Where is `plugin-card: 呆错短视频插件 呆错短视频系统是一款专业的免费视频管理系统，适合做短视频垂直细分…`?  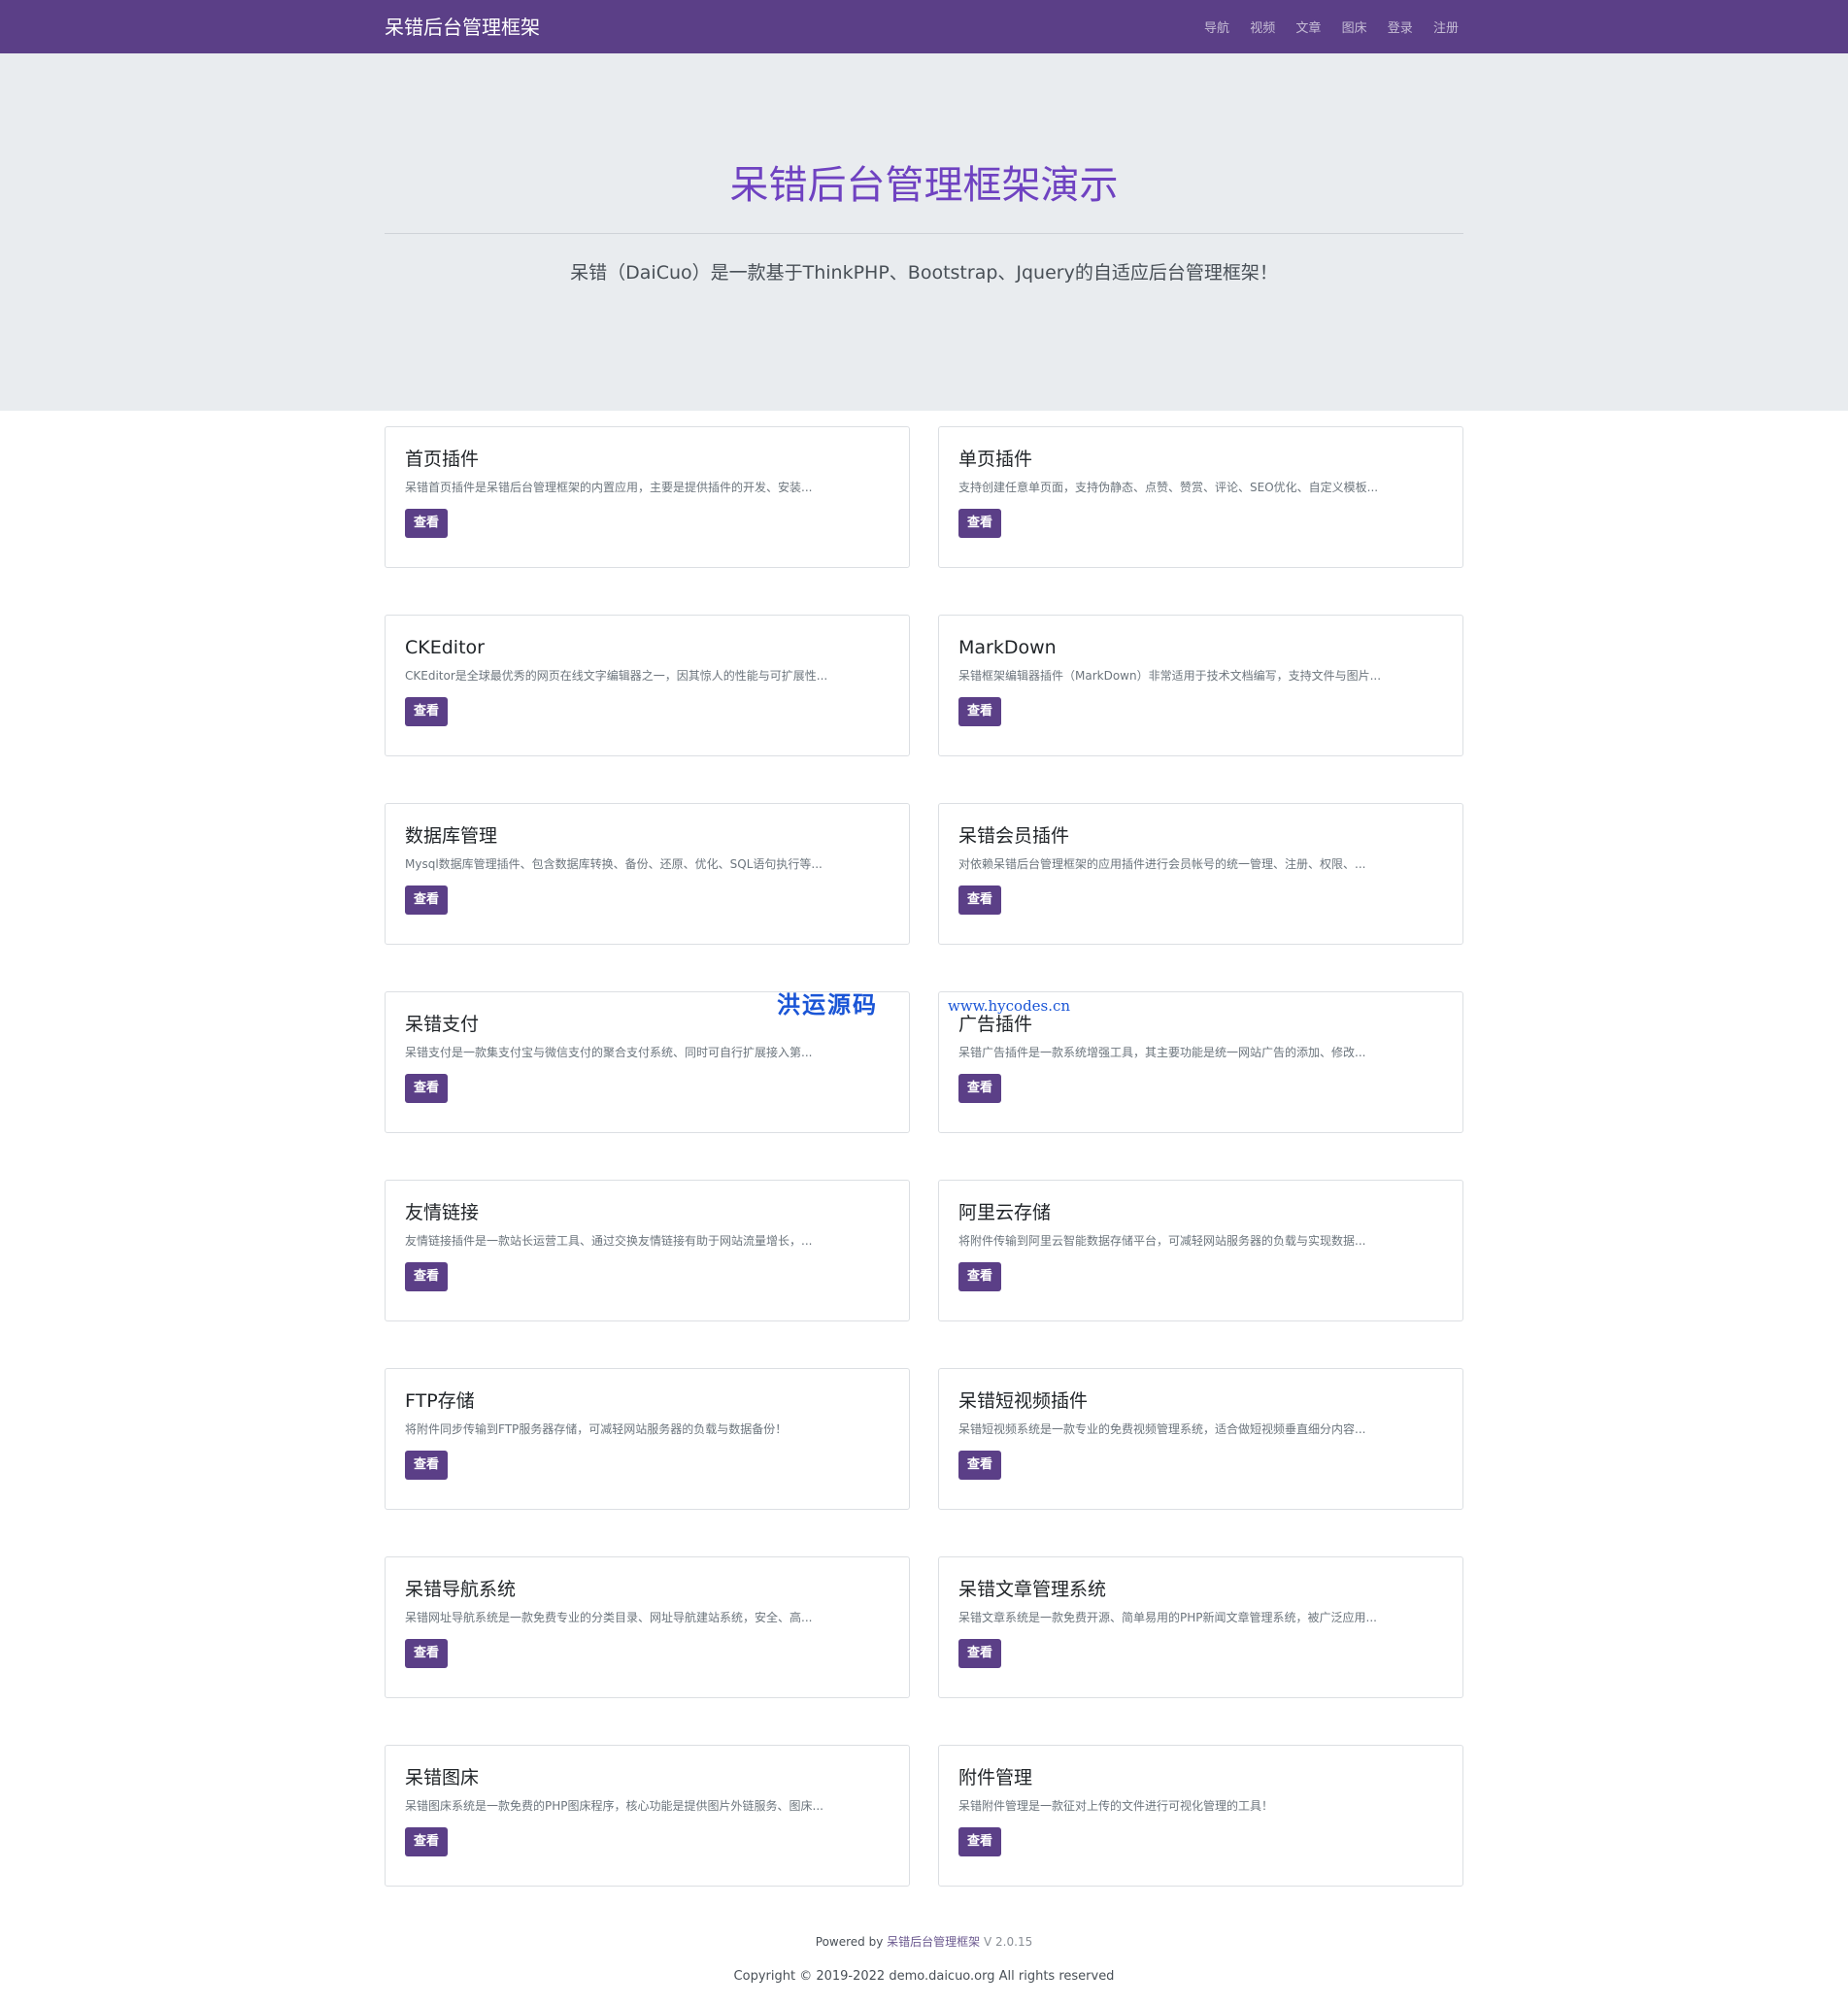
plugin-card: 呆错短视频插件 呆错短视频系统是一款专业的免费视频管理系统，适合做短视频垂直细分… is located at coordinates (1200, 1439).